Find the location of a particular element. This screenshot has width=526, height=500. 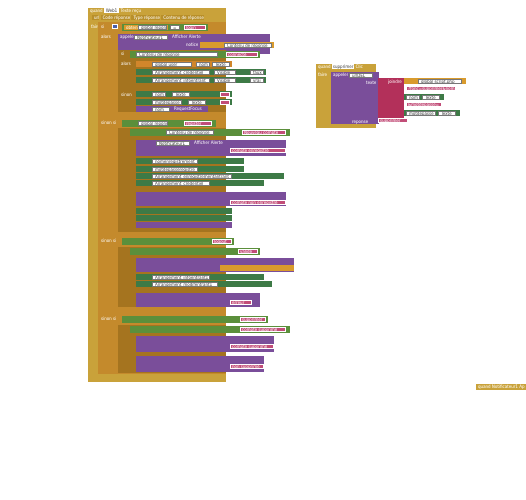

string-supprimer-2: supprimer is located at coordinates (393, 120).